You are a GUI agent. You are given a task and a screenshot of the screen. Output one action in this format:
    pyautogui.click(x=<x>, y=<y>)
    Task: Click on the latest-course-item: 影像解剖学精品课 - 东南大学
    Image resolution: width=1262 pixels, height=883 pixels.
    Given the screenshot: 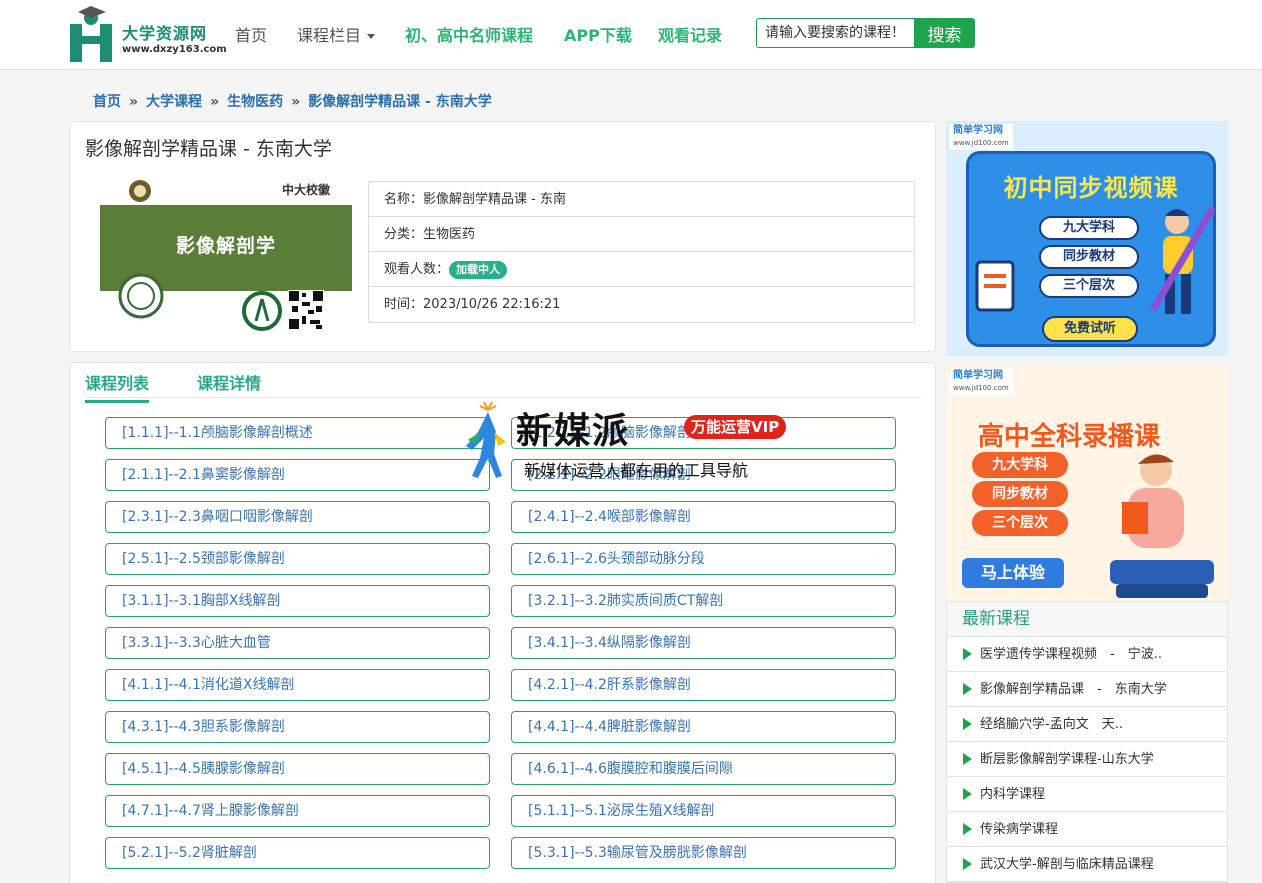 What is the action you would take?
    pyautogui.click(x=1087, y=689)
    